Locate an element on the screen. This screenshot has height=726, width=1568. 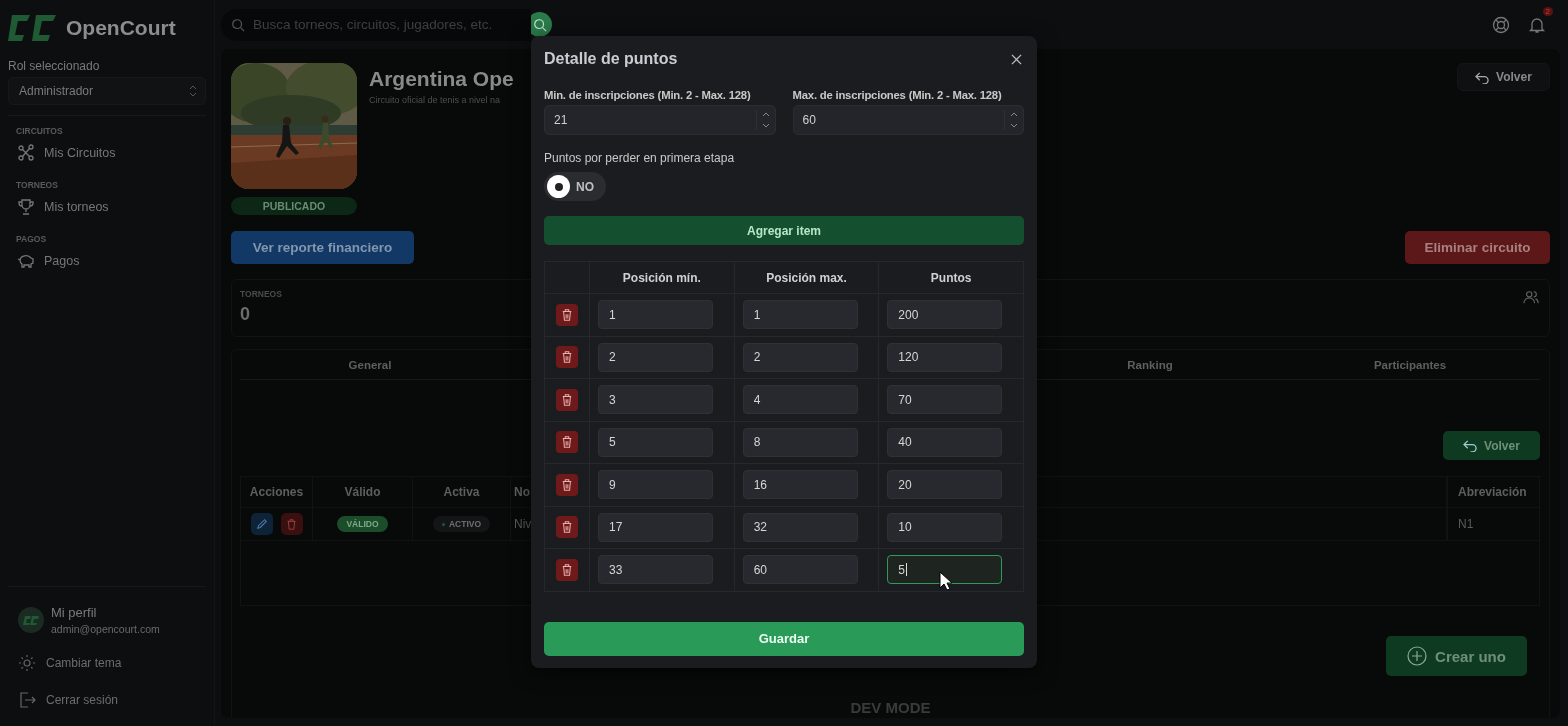
delete-circuit-button: Eliminar circuito is located at coordinates (1477, 247).